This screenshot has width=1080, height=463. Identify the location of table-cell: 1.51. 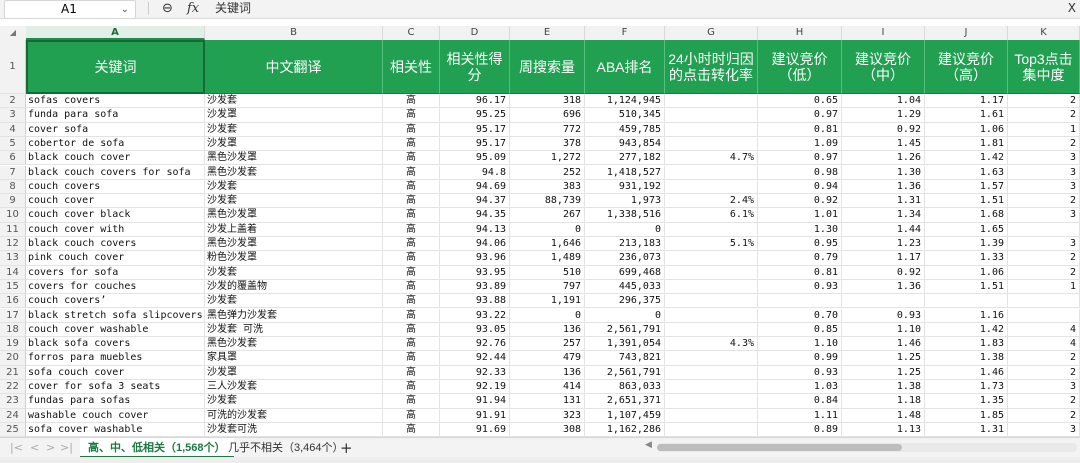
(966, 201).